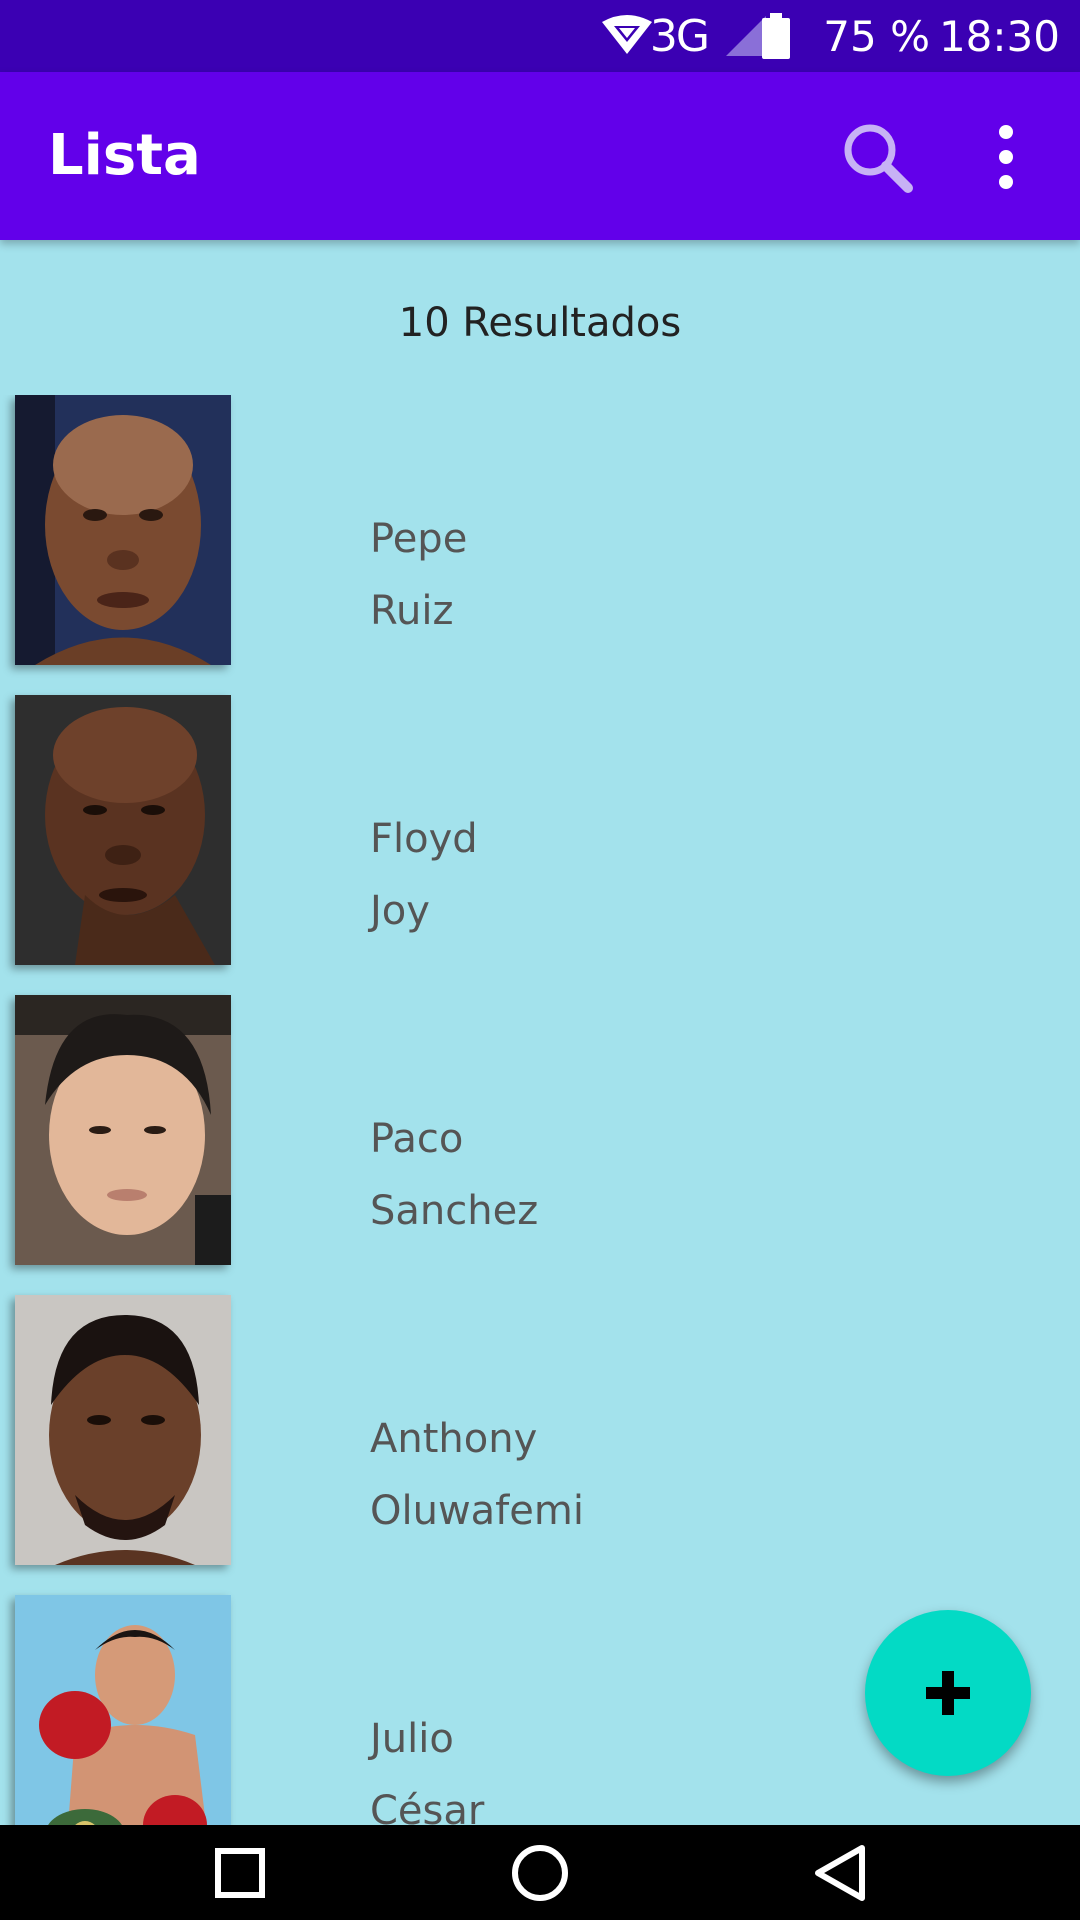 This screenshot has height=1920, width=1080. Describe the element at coordinates (454, 1175) in the screenshot. I see `contact-name: Paco Sanchez` at that location.